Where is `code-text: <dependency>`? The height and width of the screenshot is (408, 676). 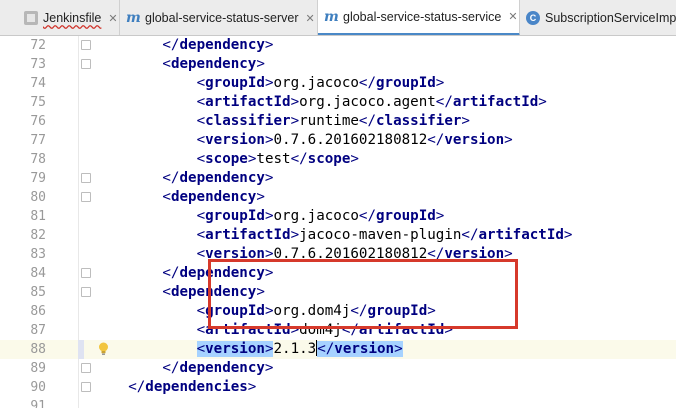
code-text: <dependency> is located at coordinates (213, 292).